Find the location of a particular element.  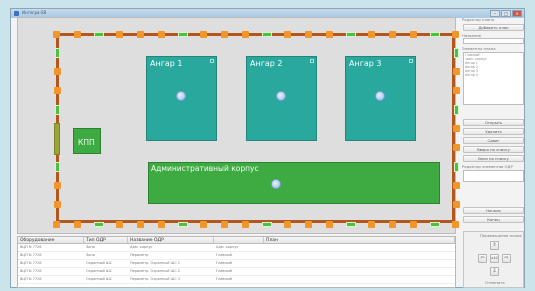

move-down-button: Вниз по списку is located at coordinates (493, 158).